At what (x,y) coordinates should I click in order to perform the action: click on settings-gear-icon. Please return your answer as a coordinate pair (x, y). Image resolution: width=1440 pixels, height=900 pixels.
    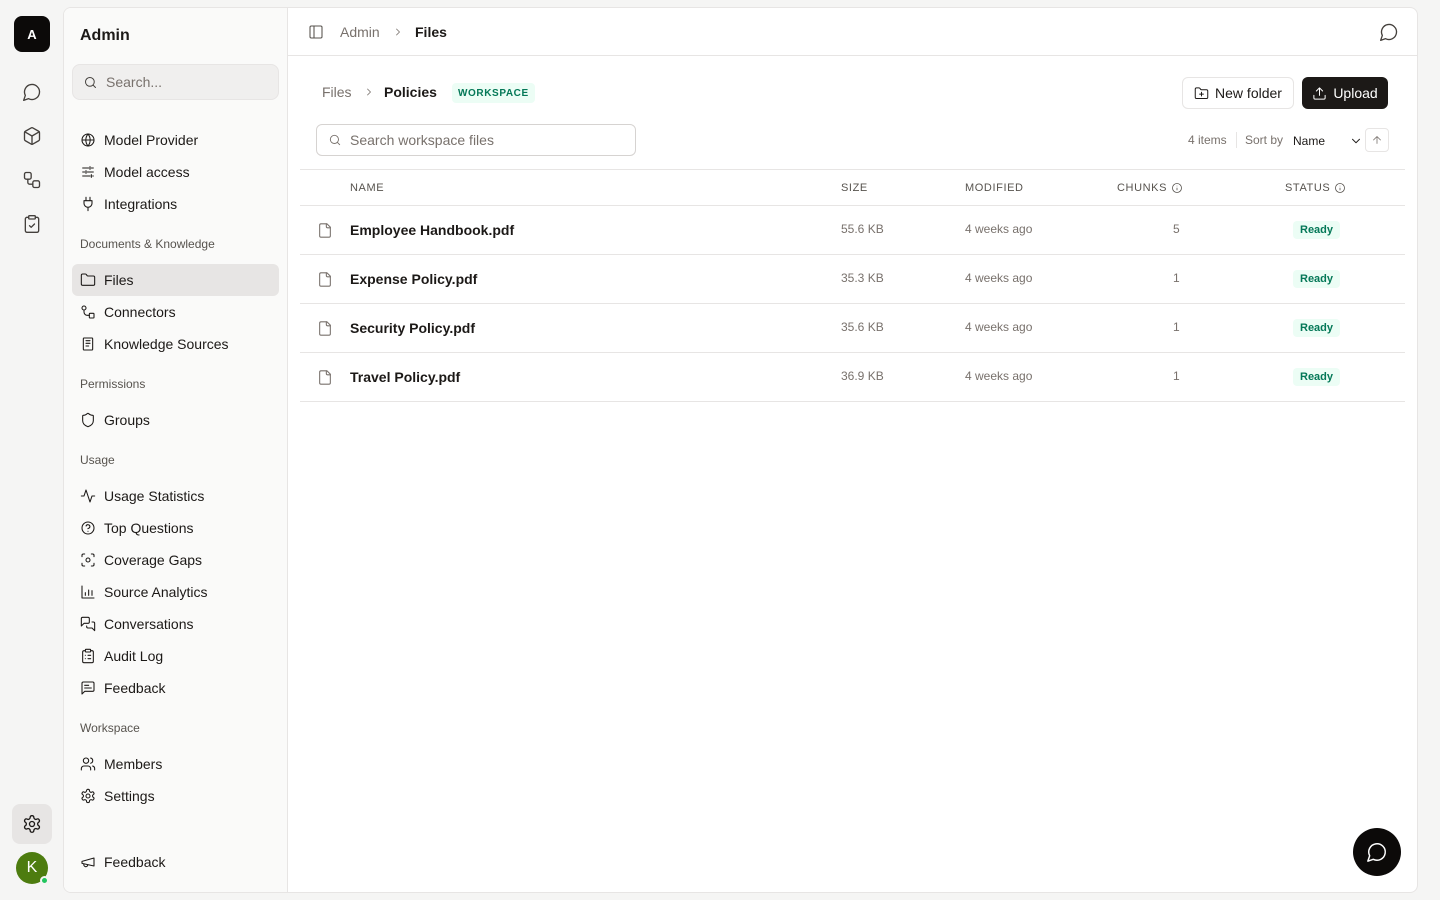
    Looking at the image, I should click on (32, 824).